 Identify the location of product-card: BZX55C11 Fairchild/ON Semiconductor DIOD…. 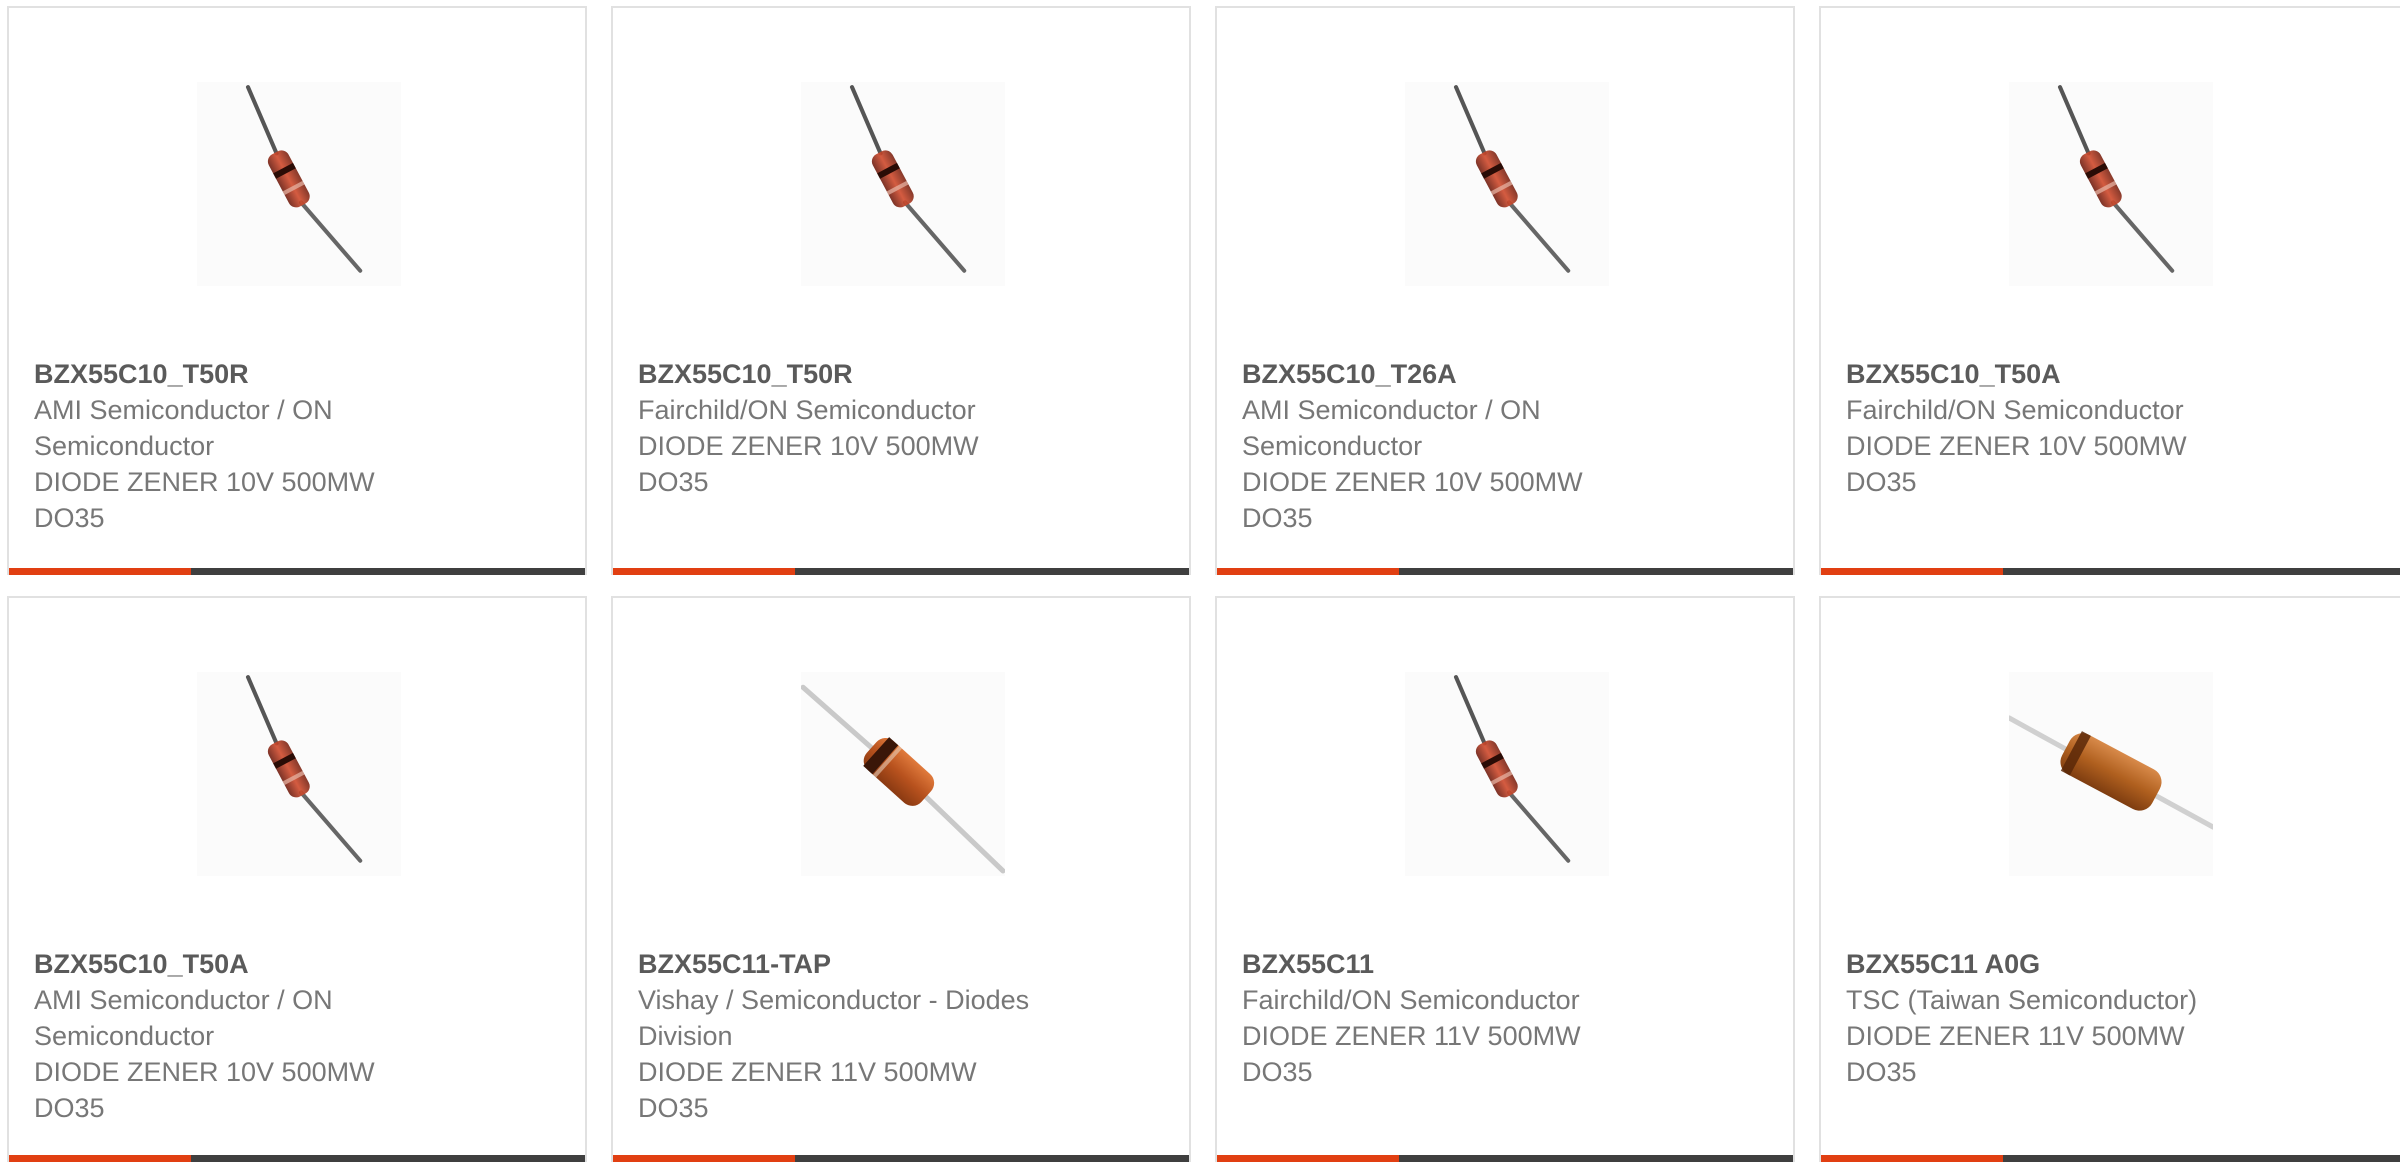
(1505, 879).